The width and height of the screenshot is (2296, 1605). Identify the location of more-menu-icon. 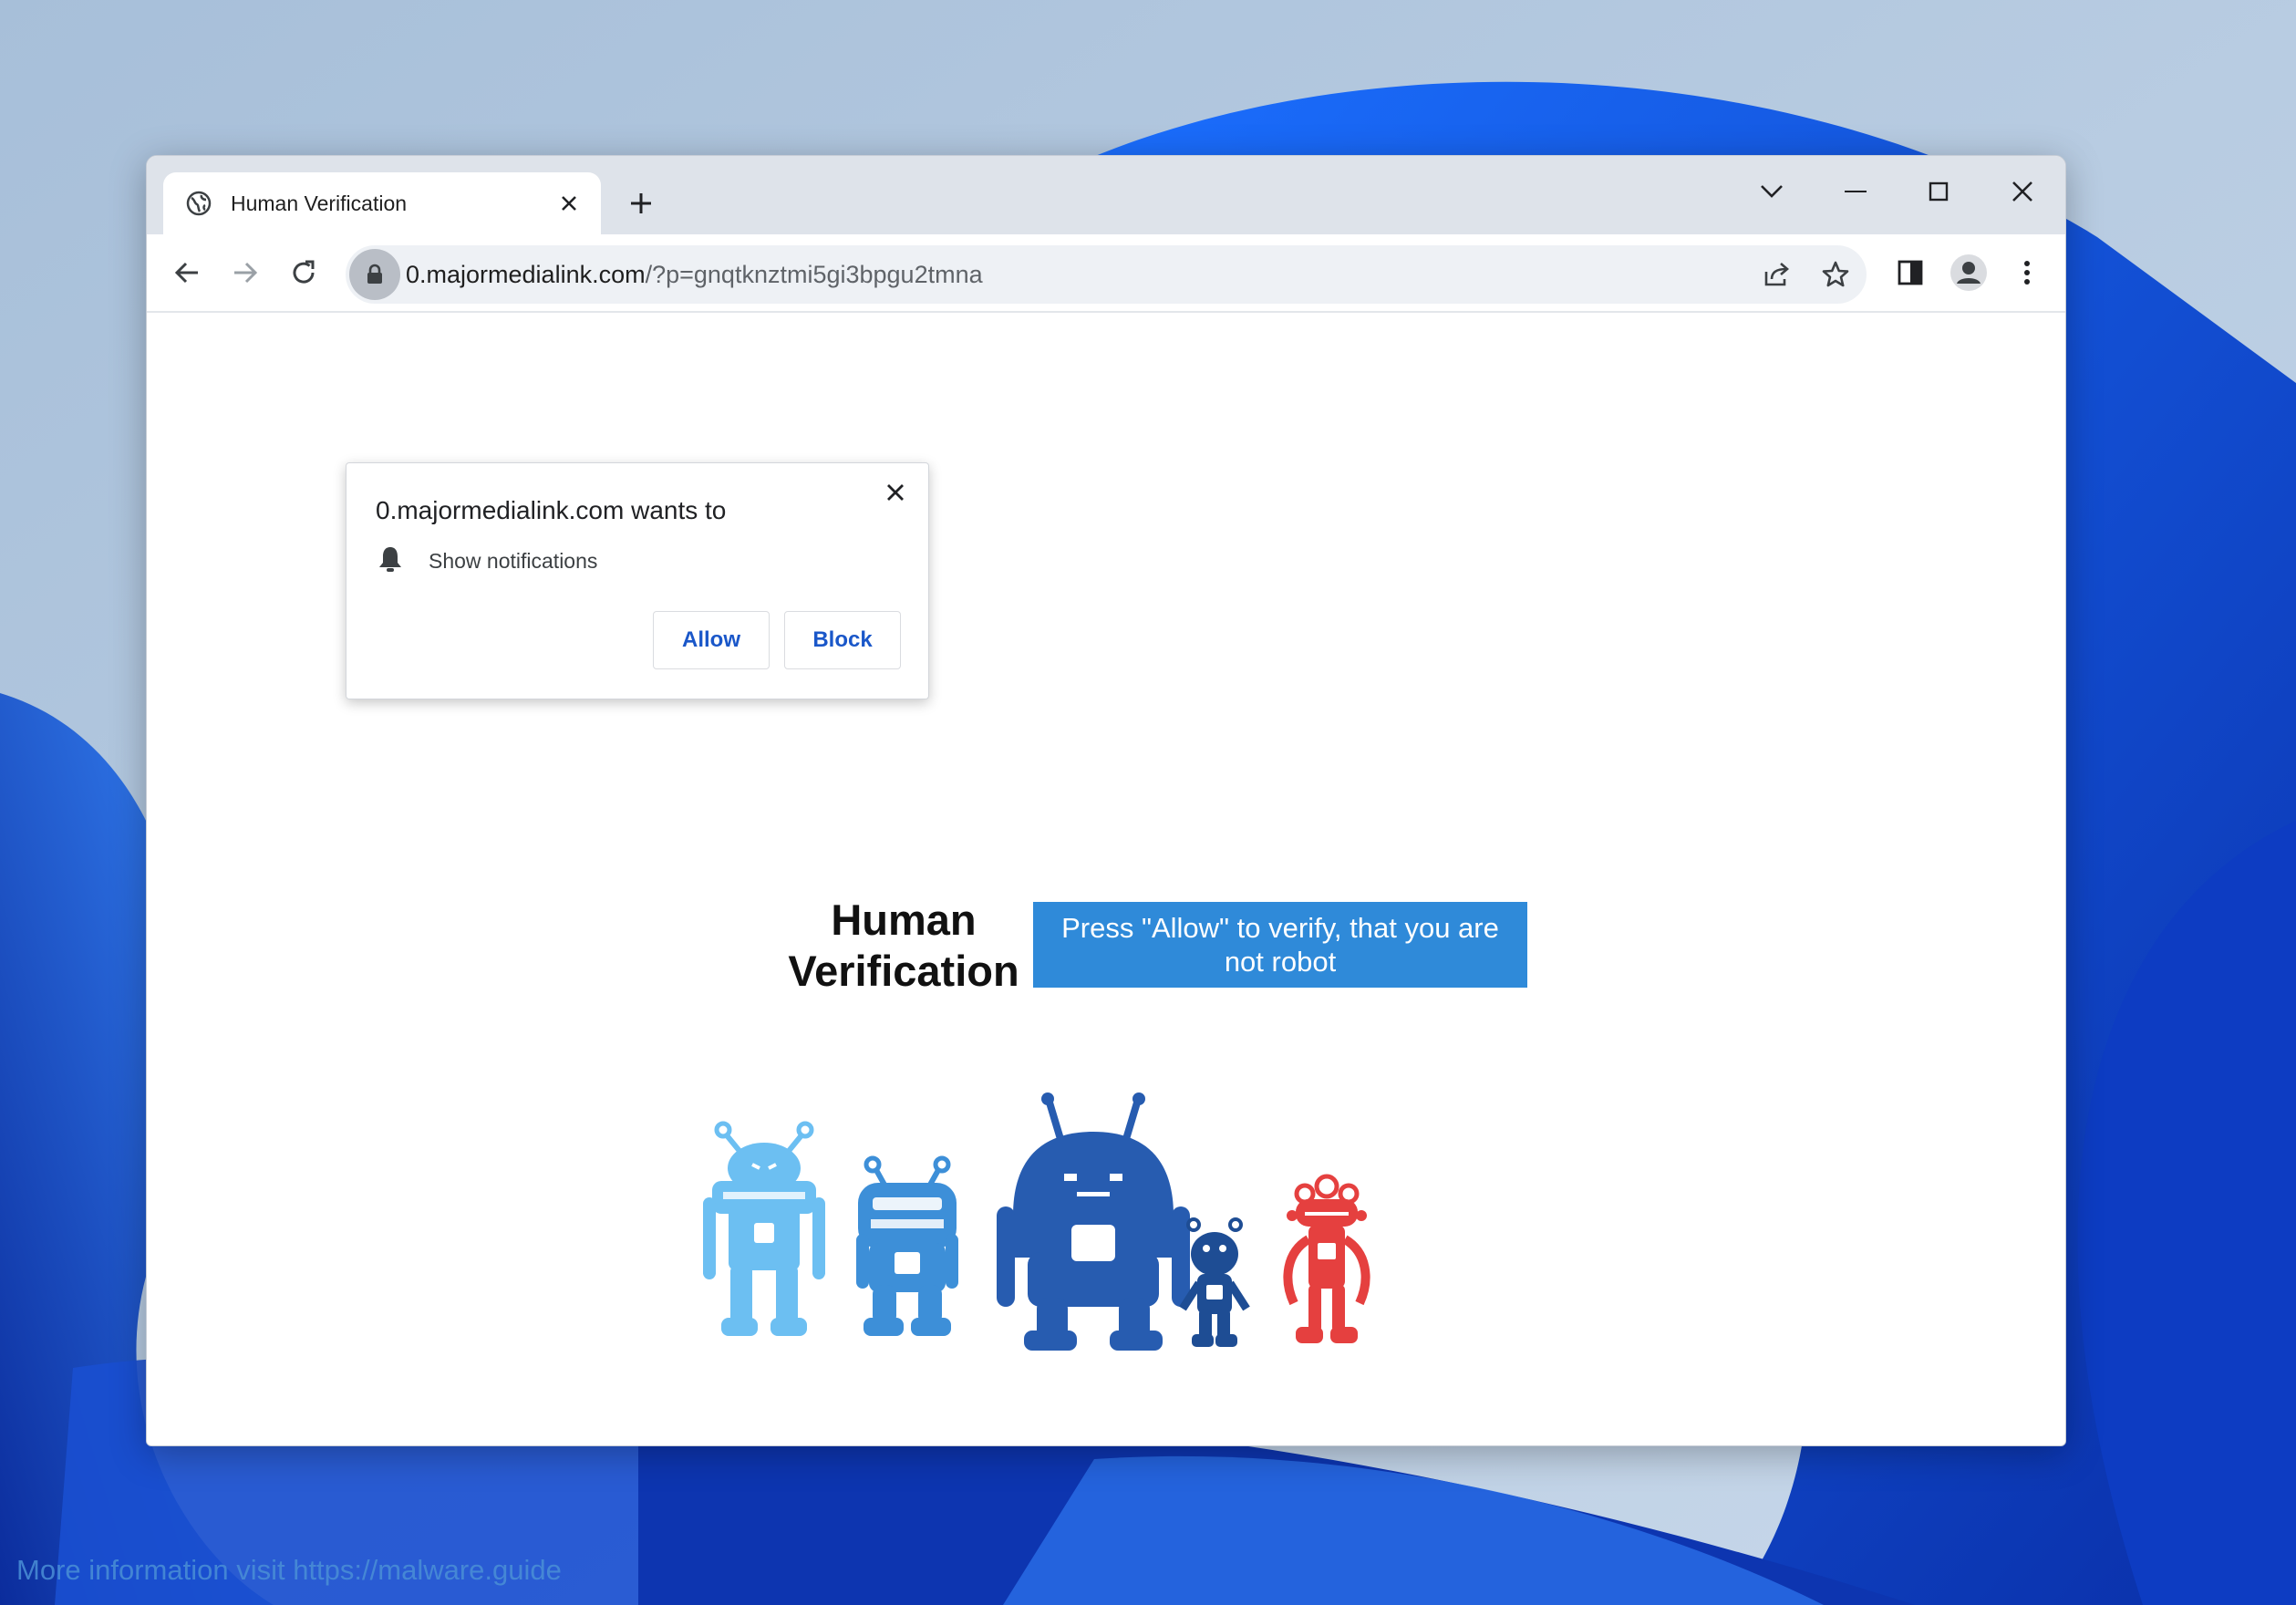
(2027, 273).